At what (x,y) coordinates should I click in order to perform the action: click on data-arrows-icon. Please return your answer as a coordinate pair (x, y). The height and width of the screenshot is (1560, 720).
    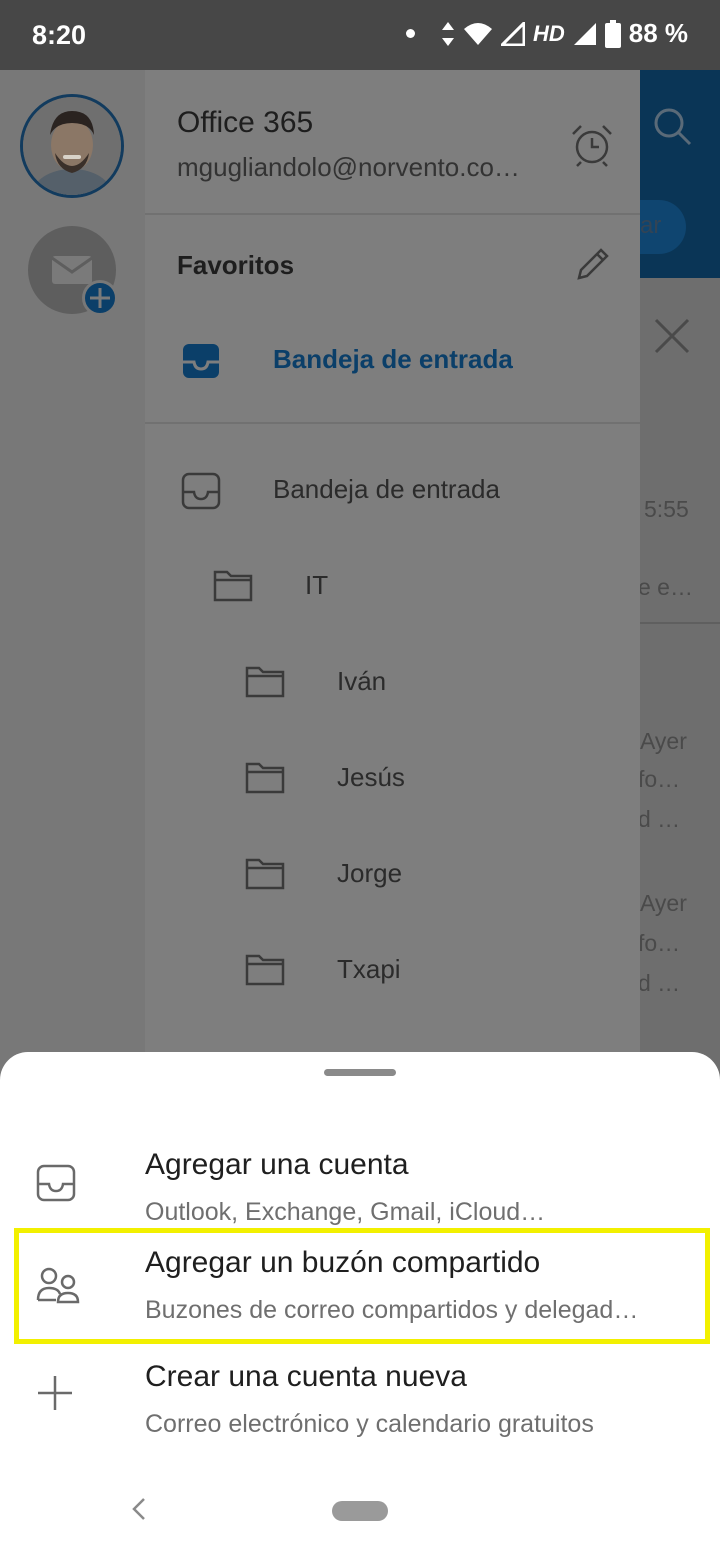
    Looking at the image, I should click on (447, 33).